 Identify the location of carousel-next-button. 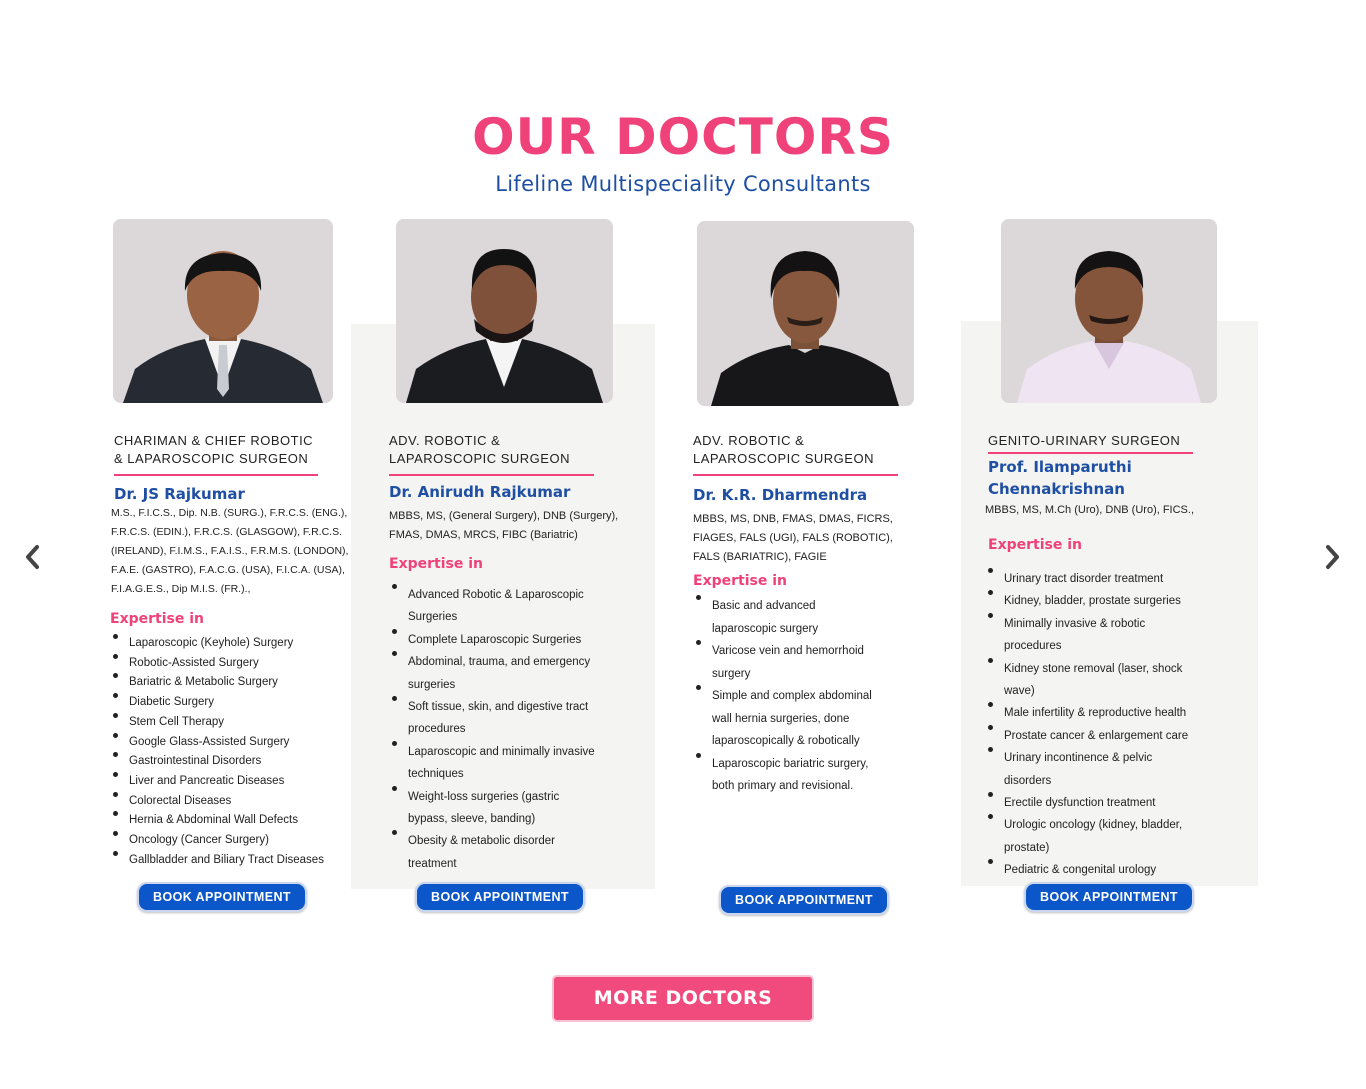
(1332, 557).